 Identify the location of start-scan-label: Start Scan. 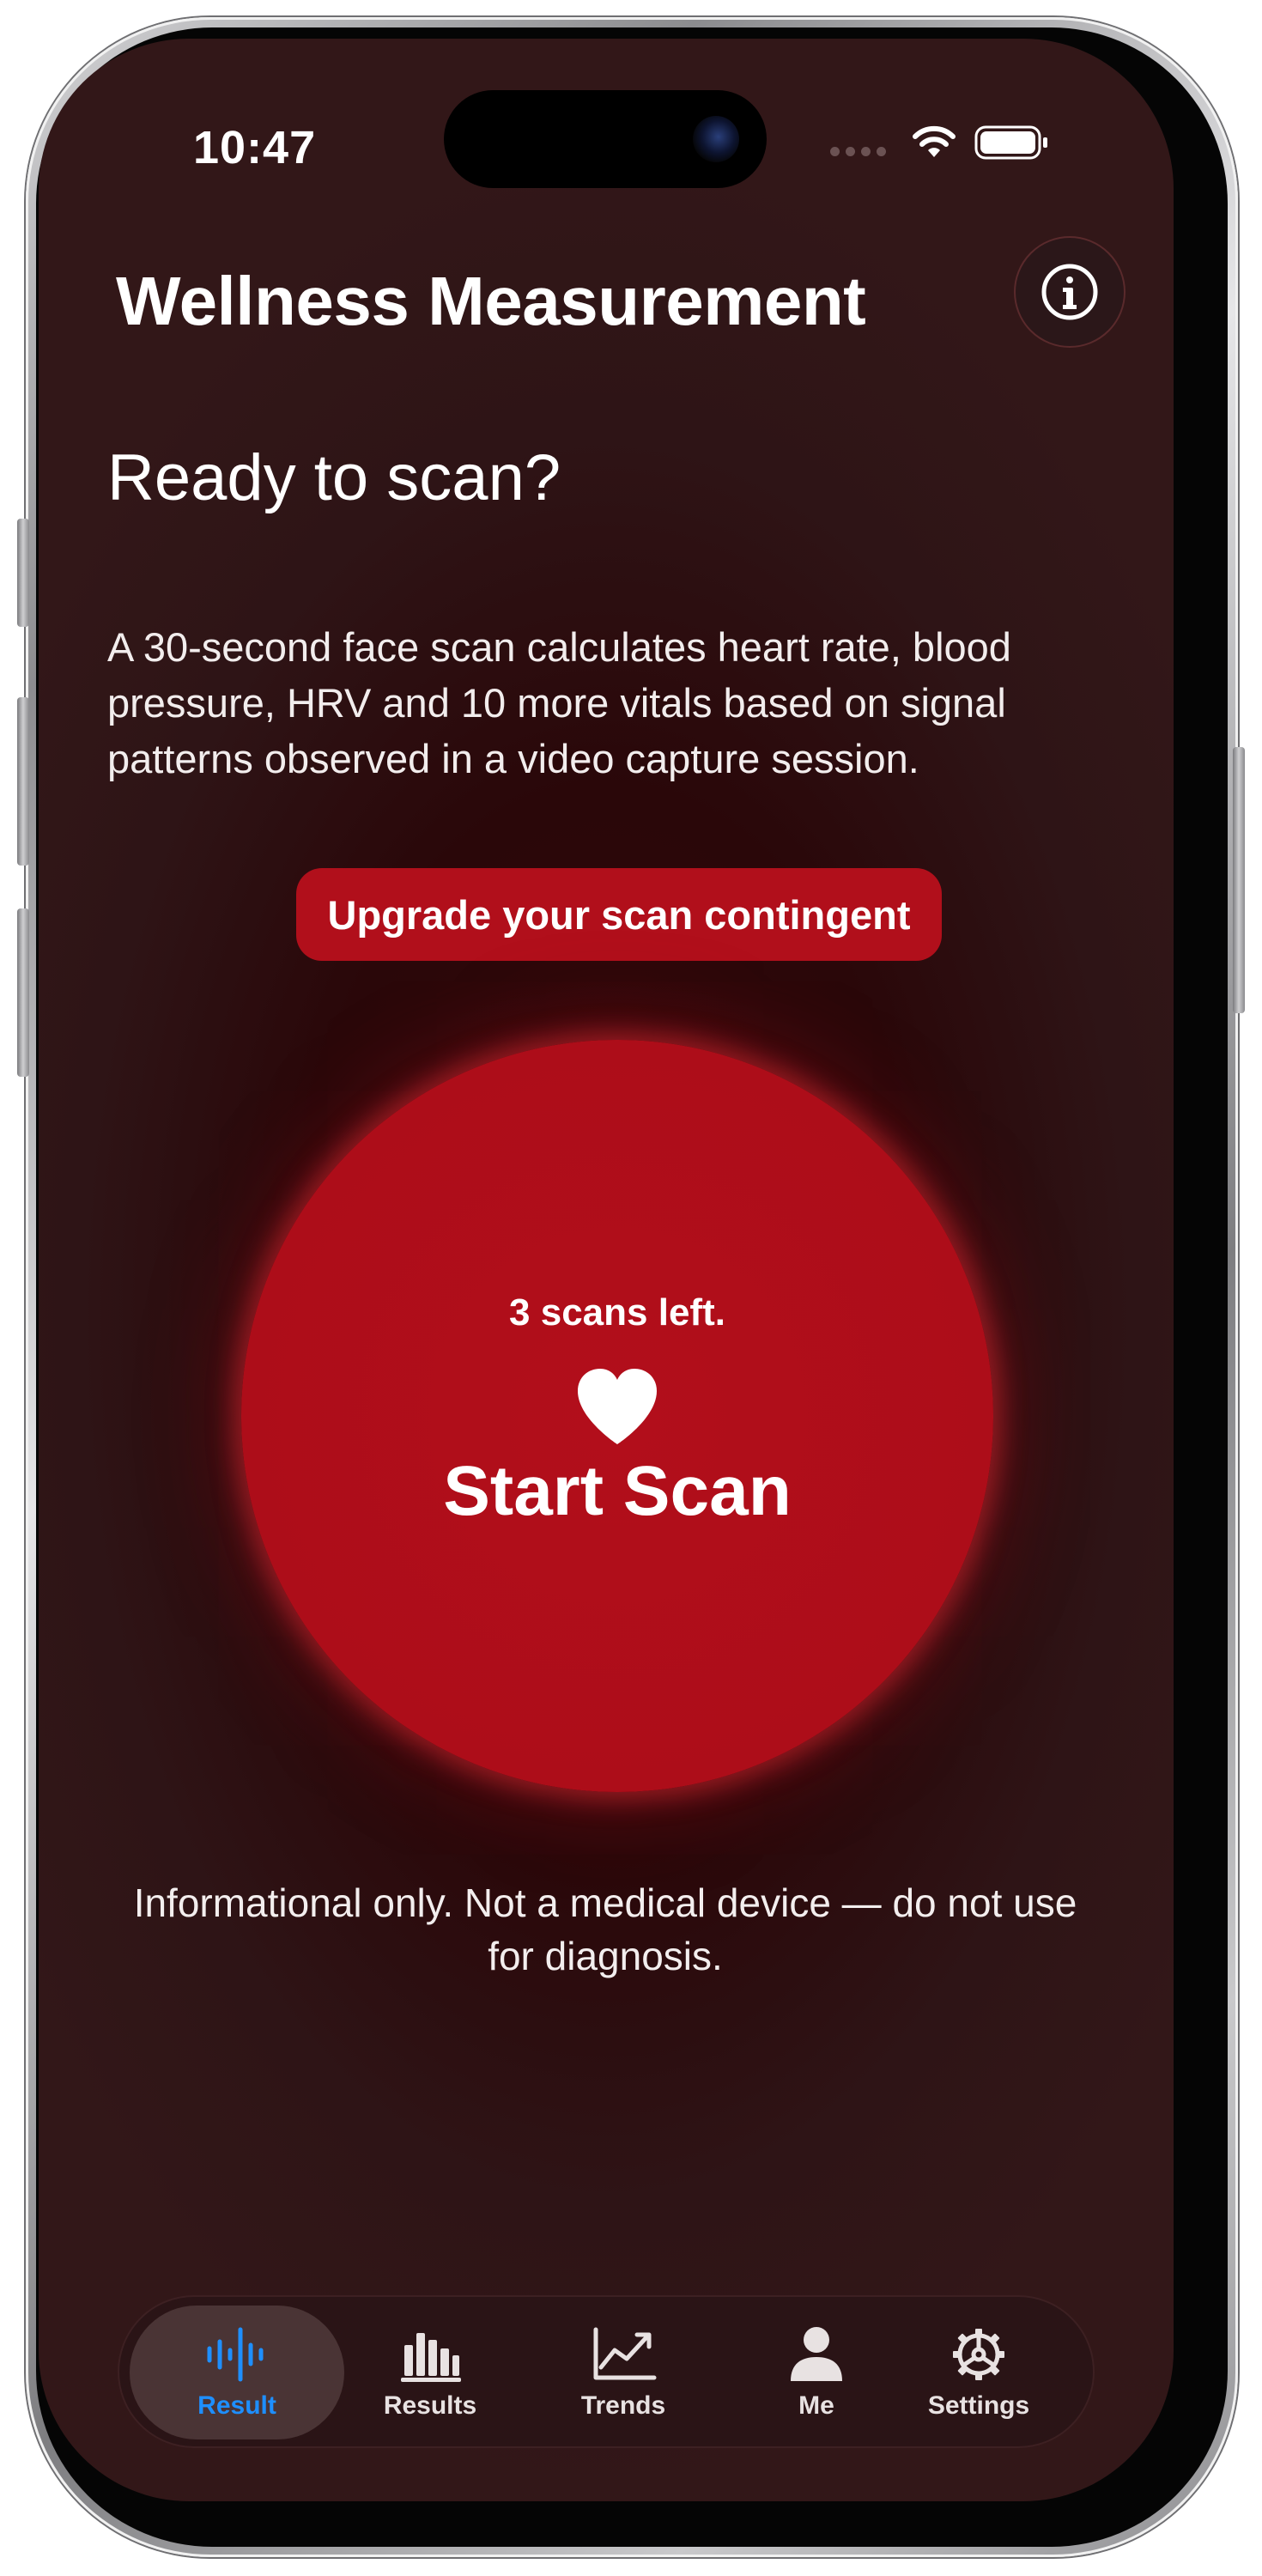
(617, 1491).